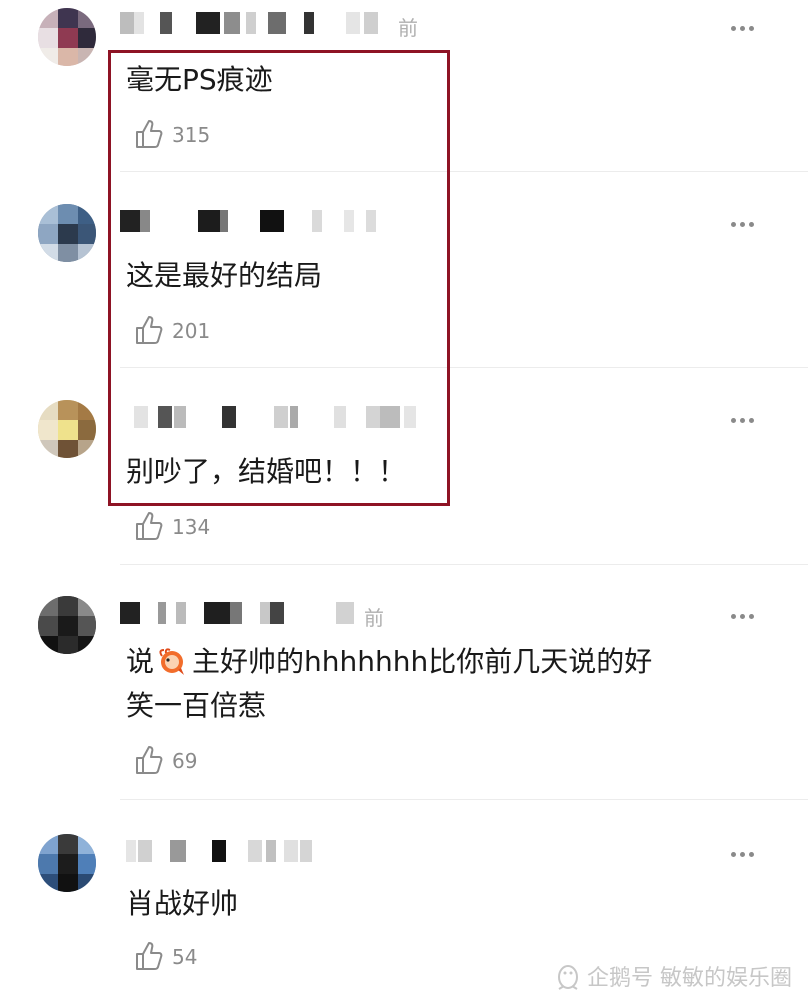  Describe the element at coordinates (191, 527) in the screenshot. I see `like-count: 134` at that location.